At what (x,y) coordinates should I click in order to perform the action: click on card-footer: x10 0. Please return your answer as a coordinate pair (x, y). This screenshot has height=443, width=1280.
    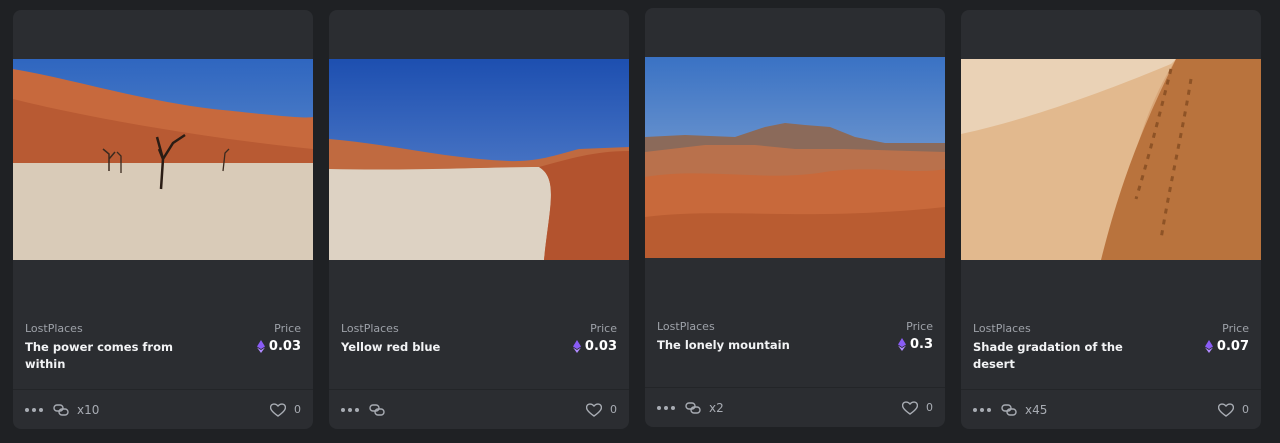
    Looking at the image, I should click on (163, 409).